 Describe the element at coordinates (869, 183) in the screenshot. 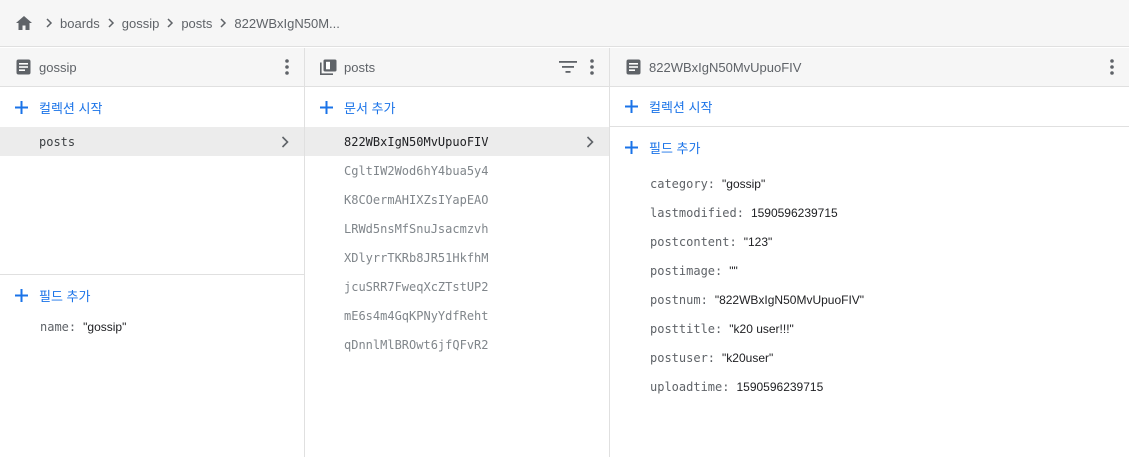

I see `field-row: category: "gossip"` at that location.